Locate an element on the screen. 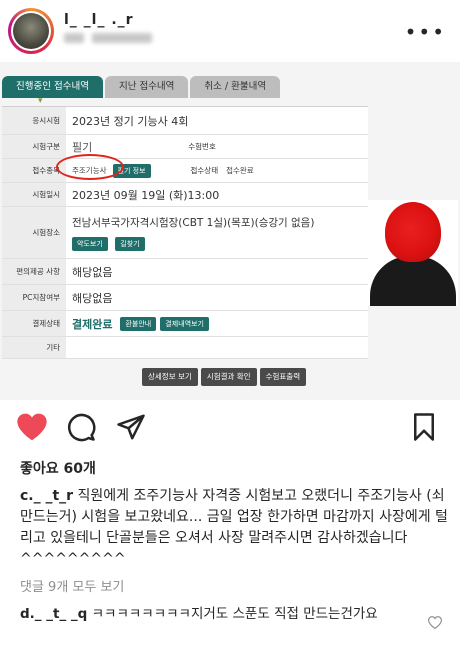 This screenshot has height=652, width=460. tab-cancel-refund: 취소 / 환불내역 is located at coordinates (235, 87).